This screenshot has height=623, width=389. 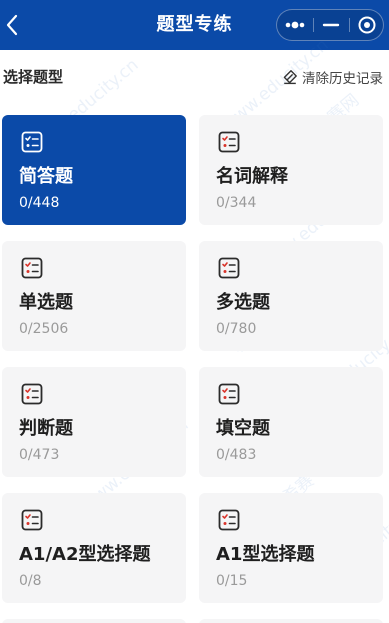 I want to click on card-title: 单选题, so click(x=46, y=302).